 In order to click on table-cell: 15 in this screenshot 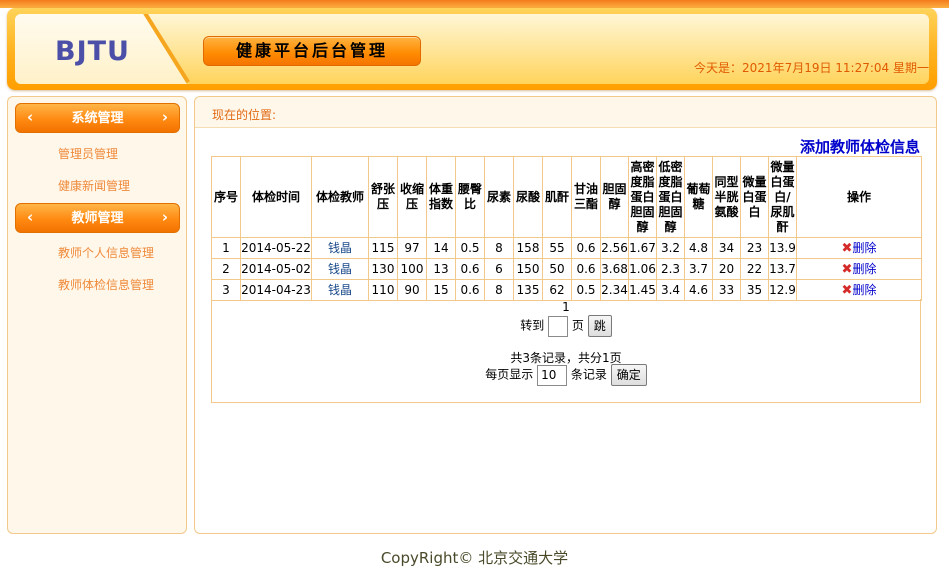, I will do `click(441, 290)`.